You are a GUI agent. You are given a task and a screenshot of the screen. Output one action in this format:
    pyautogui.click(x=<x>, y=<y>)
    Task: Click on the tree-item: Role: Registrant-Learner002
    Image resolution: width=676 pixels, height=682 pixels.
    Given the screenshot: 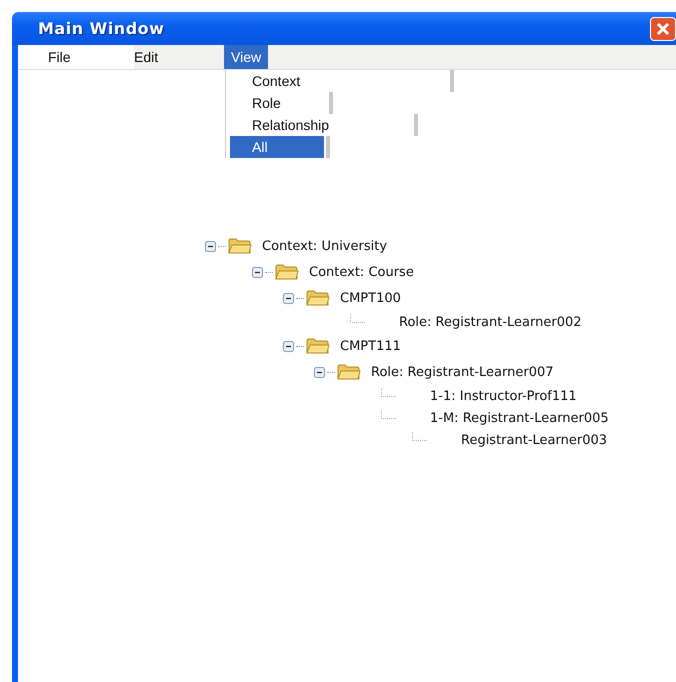 What is the action you would take?
    pyautogui.click(x=490, y=322)
    